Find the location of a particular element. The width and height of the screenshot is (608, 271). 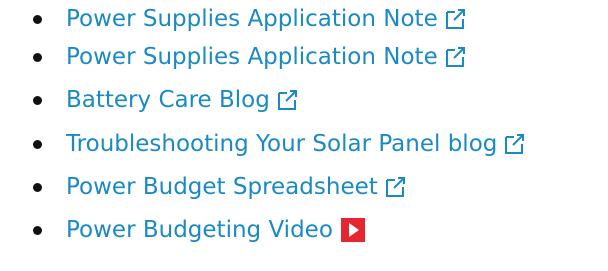

video-play-icon is located at coordinates (352, 230).